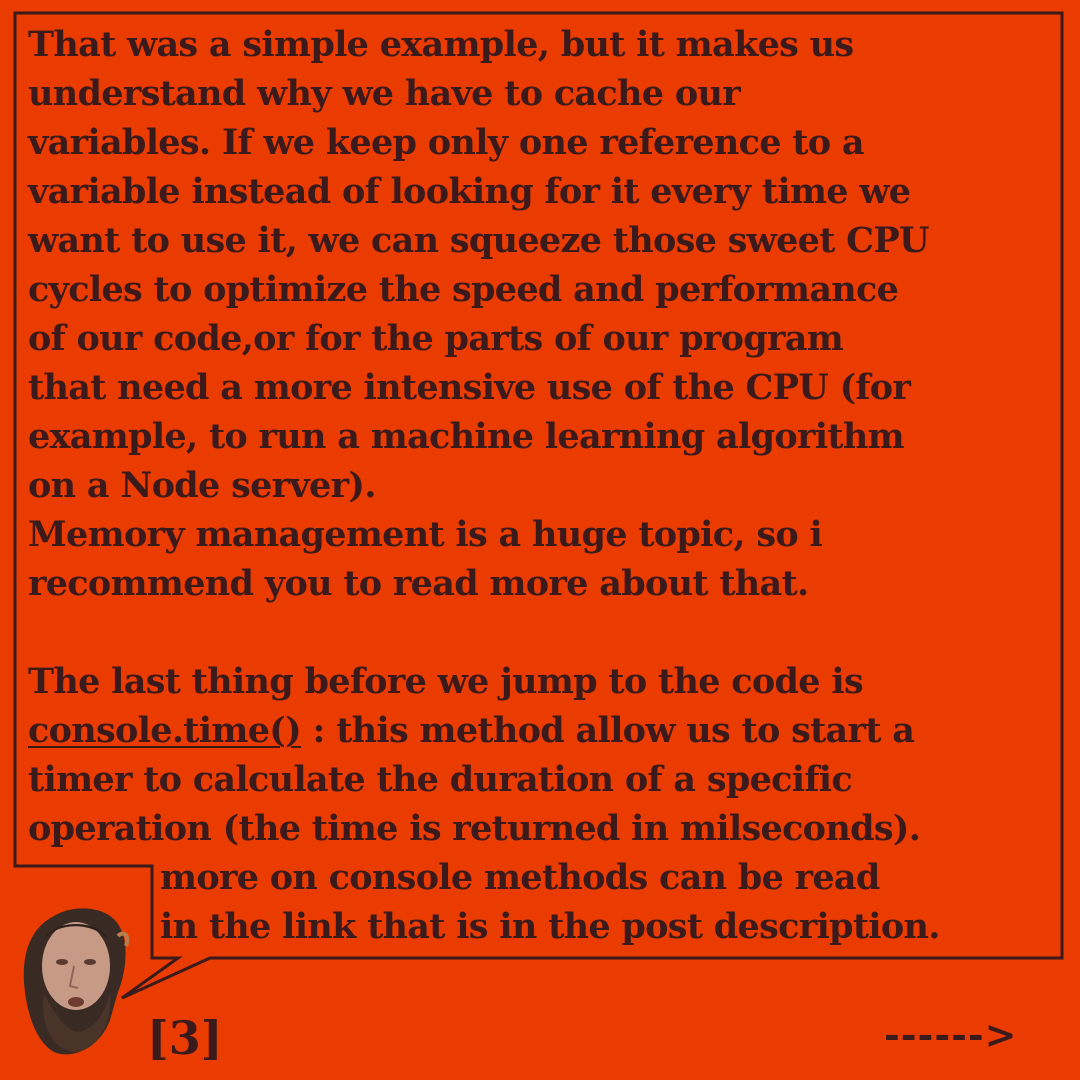  I want to click on text-fragment: : this method allow us to start a, so click(608, 730).